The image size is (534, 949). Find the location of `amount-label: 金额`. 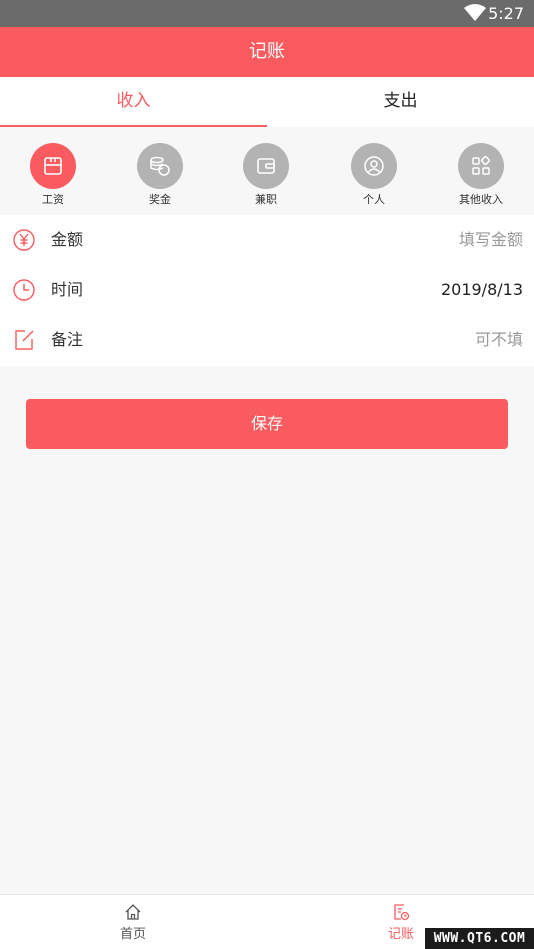

amount-label: 金额 is located at coordinates (67, 239).